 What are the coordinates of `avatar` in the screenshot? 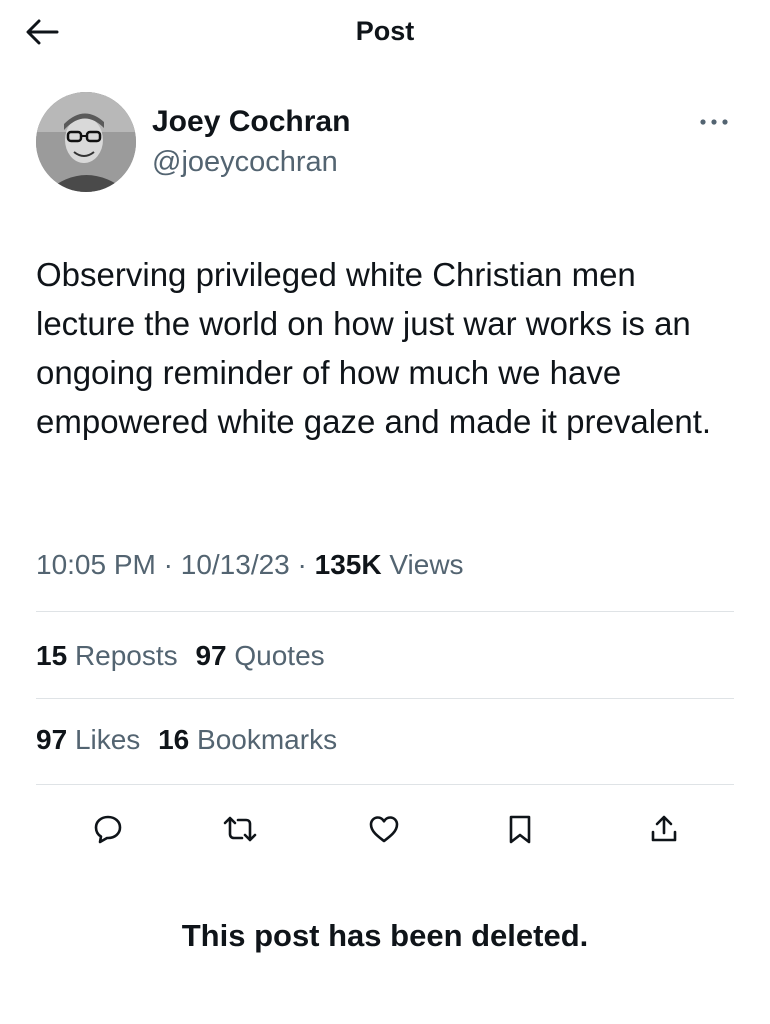 It's located at (86, 142).